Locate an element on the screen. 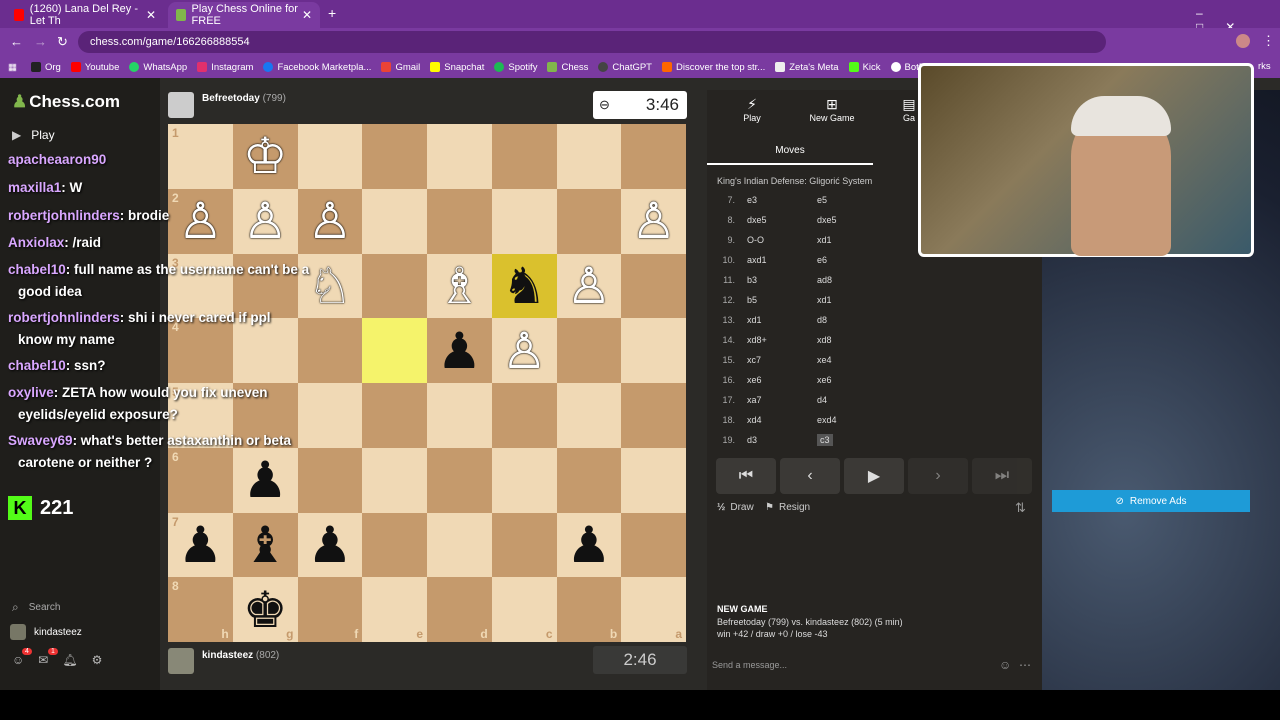  friends-icon: ☺ is located at coordinates (25, 660).